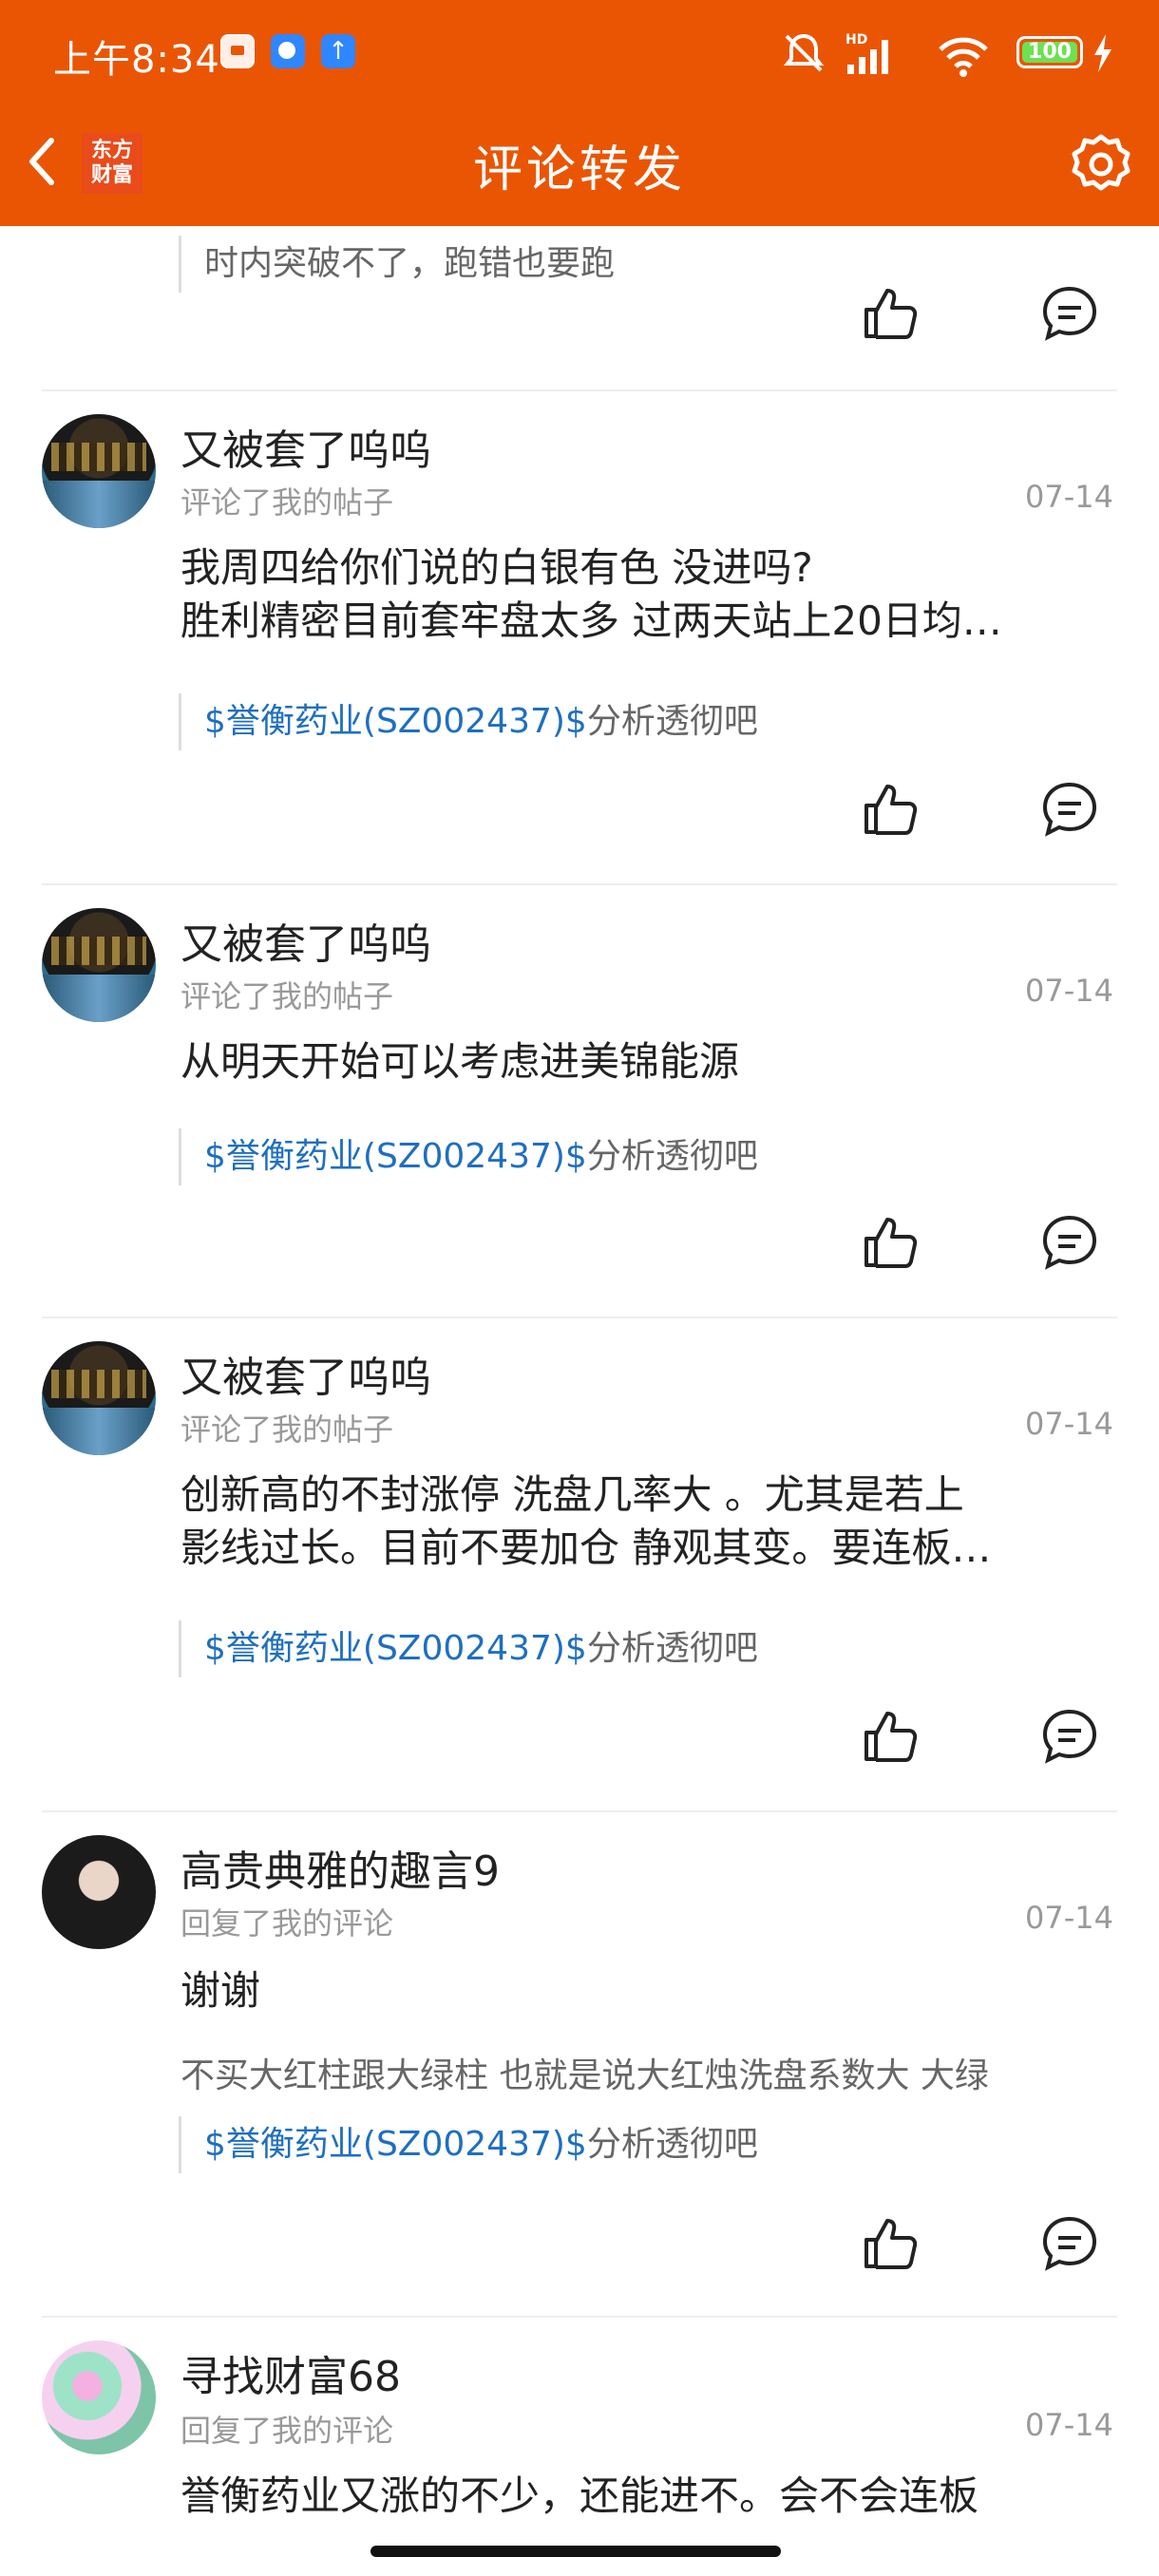 The image size is (1159, 2576). I want to click on battery-level: 100, so click(1050, 52).